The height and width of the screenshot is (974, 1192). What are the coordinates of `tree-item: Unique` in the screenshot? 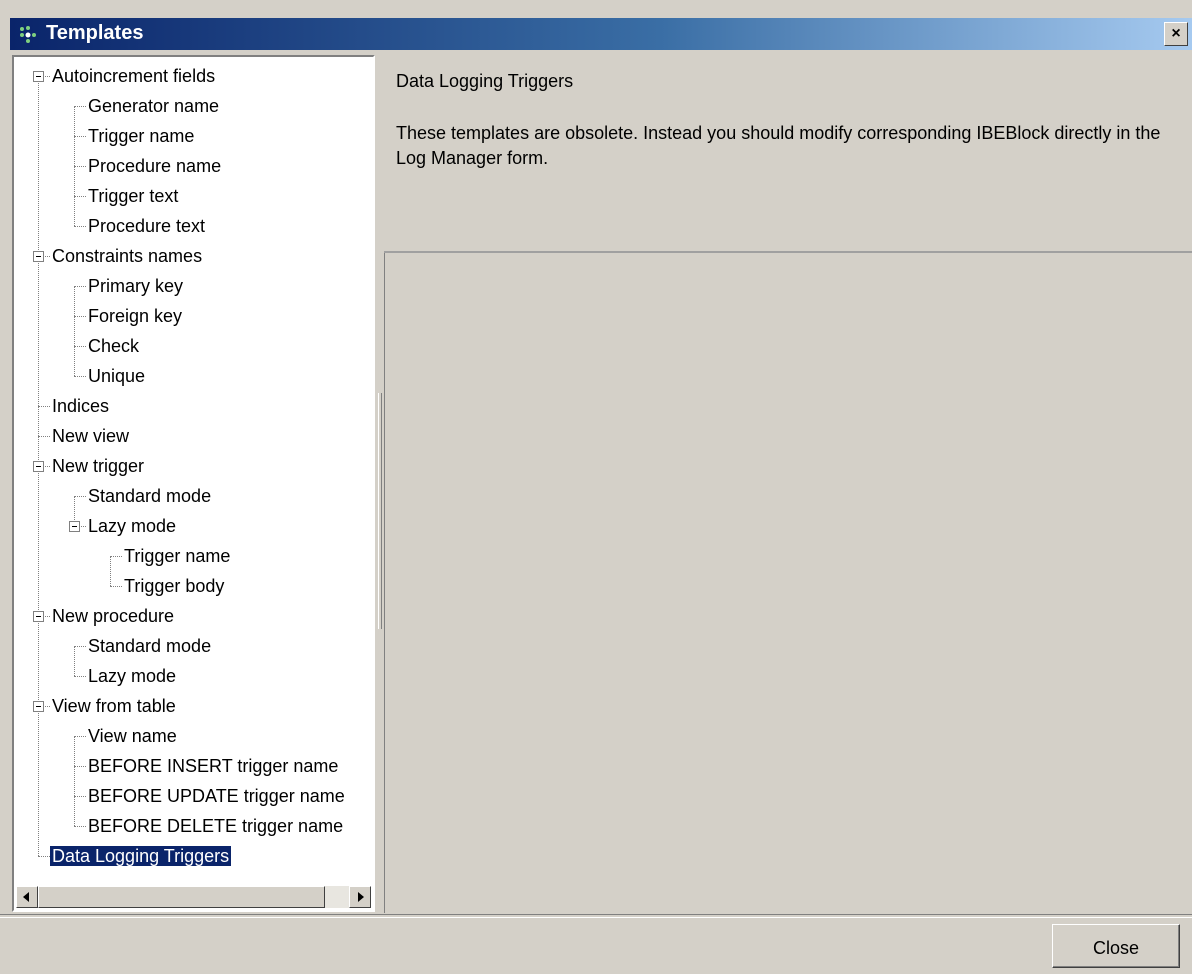 It's located at (116, 376).